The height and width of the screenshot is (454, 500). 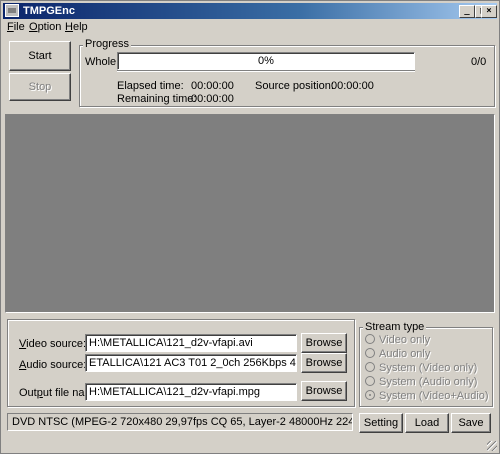 What do you see at coordinates (107, 44) in the screenshot?
I see `progress-group-label: Progress` at bounding box center [107, 44].